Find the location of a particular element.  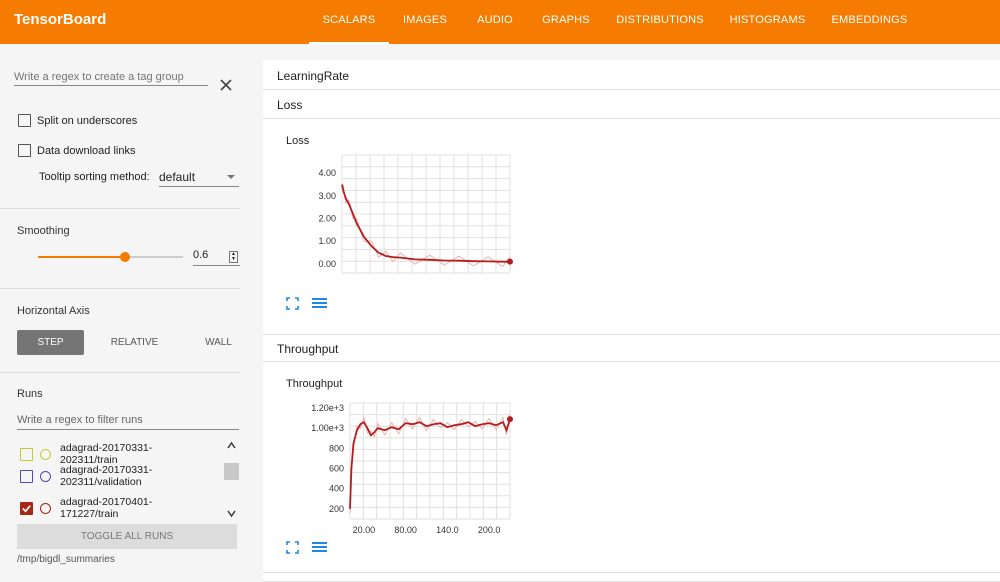

horizontal-axis-title: Horizontal Axis is located at coordinates (53, 311).